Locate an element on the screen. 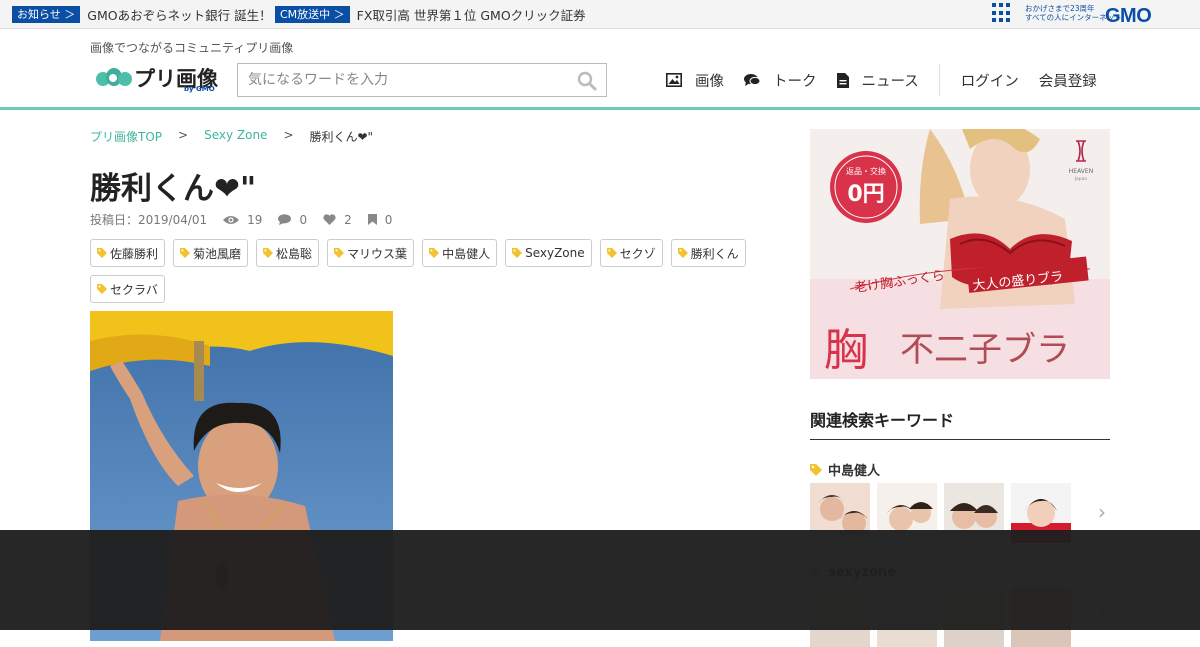 The image size is (1200, 647). breadcrumb-category: Sexy Zone is located at coordinates (235, 136).